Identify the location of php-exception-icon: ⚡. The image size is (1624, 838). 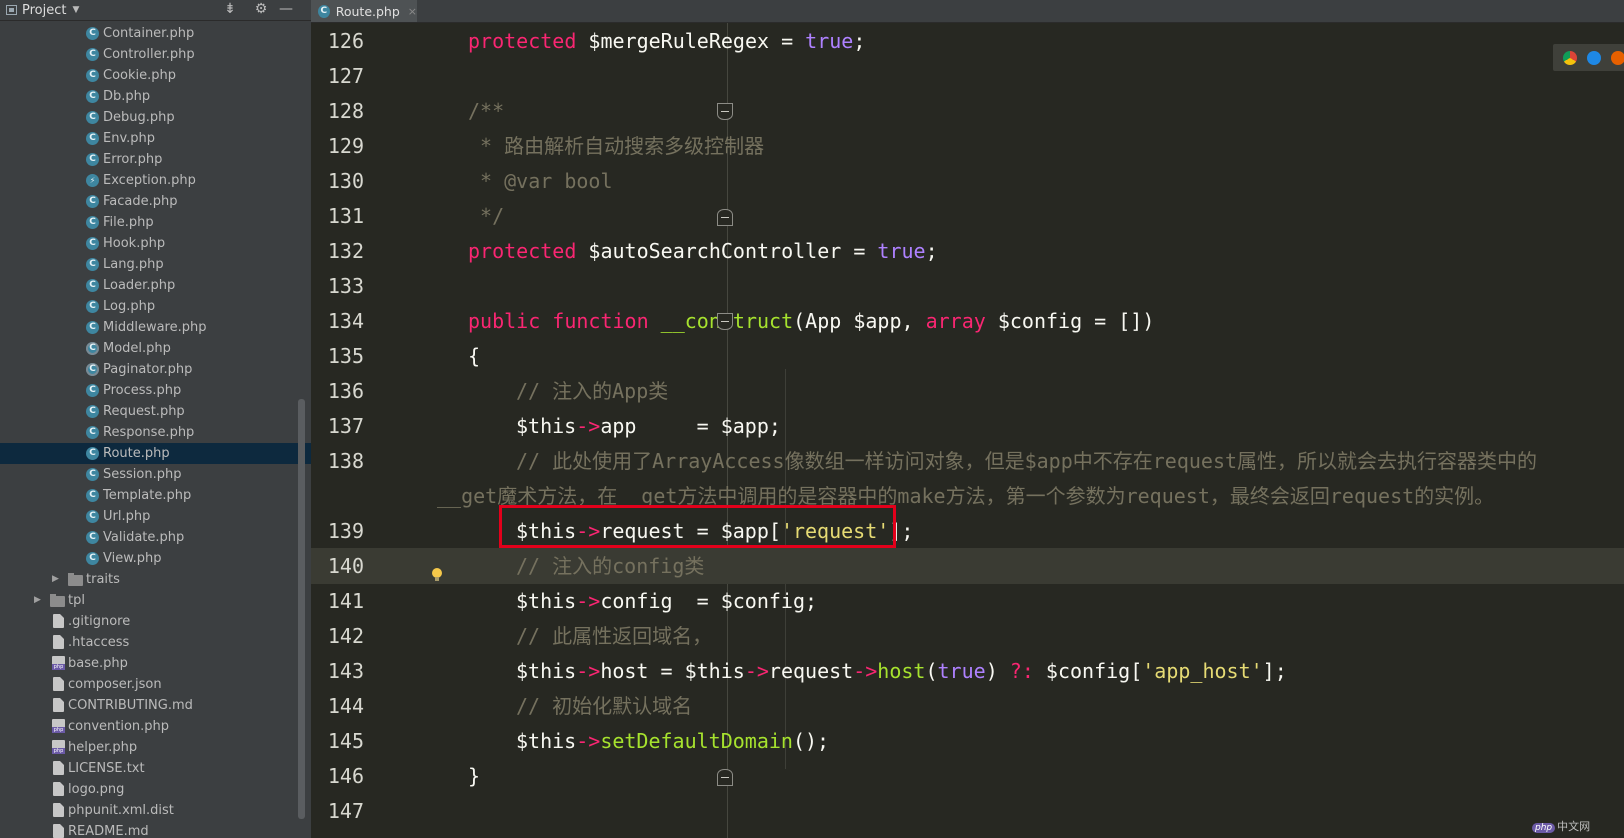
(92, 180).